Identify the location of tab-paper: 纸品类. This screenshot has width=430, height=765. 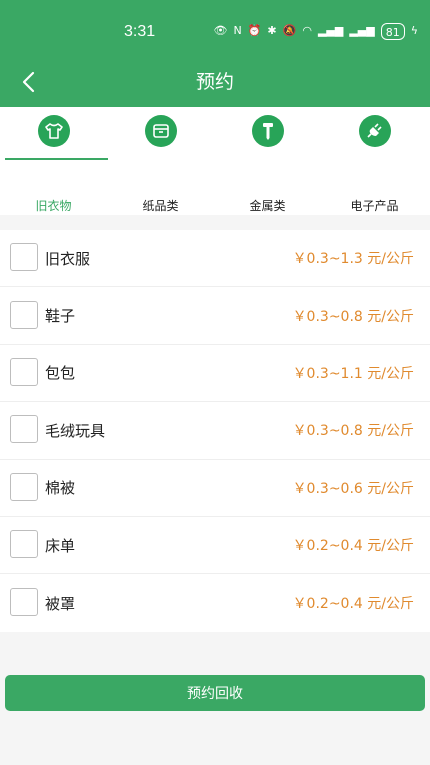
(160, 161).